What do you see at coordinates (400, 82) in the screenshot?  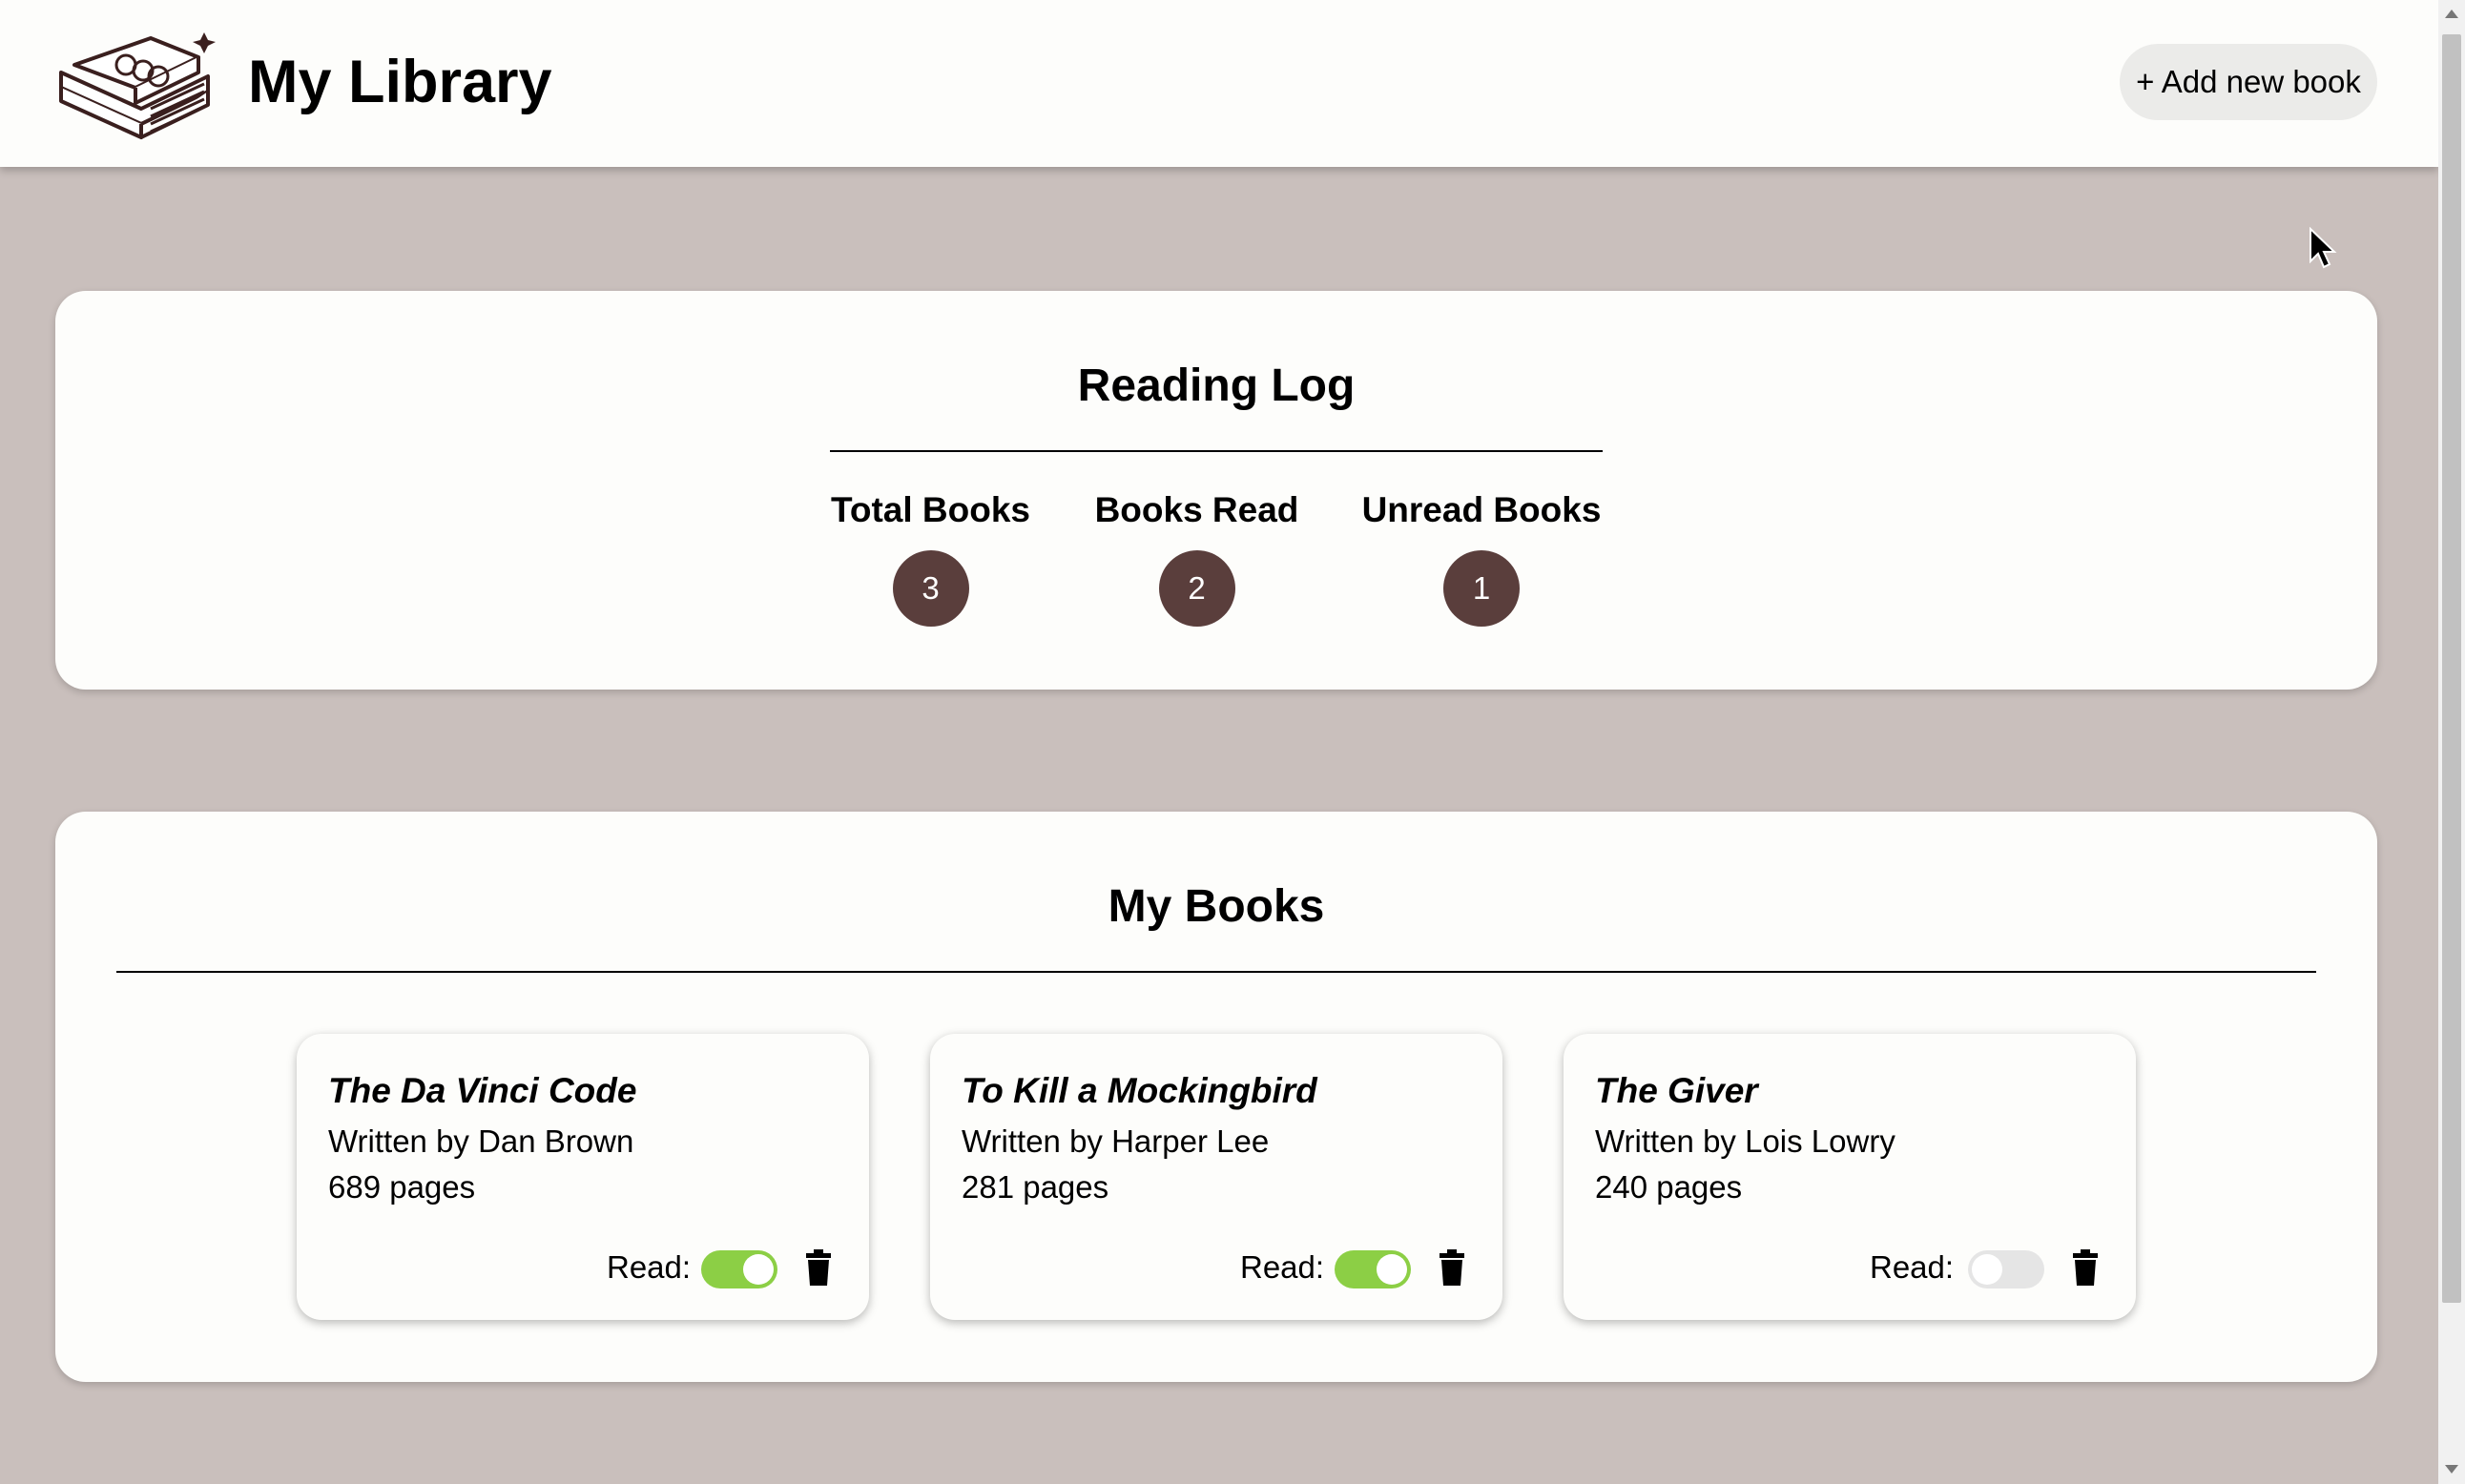 I see `app-title: My Library` at bounding box center [400, 82].